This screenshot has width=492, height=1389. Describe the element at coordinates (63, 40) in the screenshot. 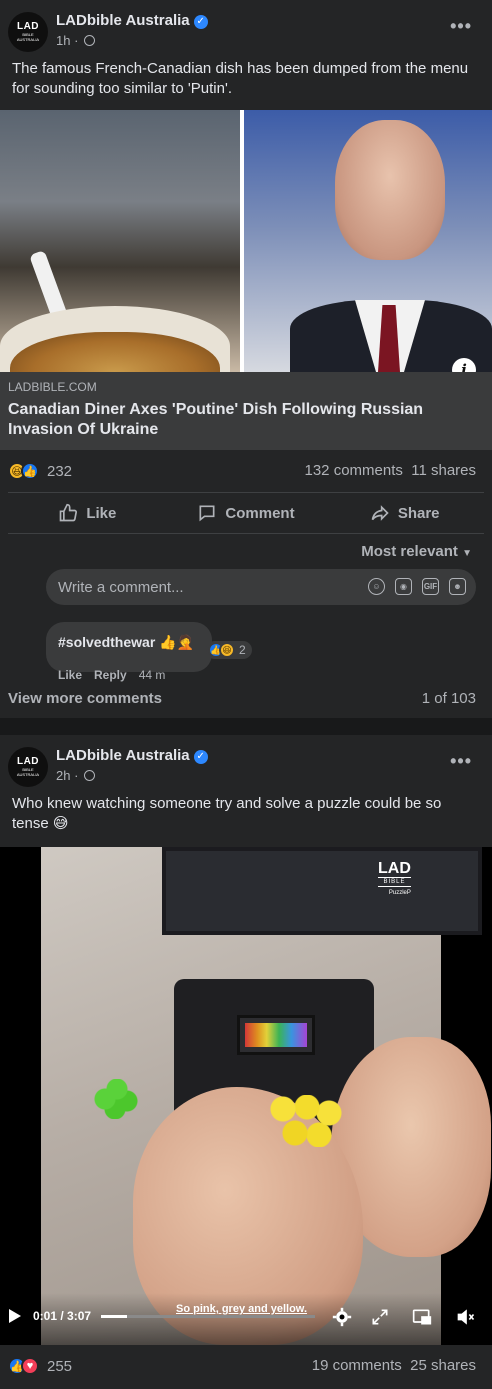

I see `post-time: 1h` at that location.